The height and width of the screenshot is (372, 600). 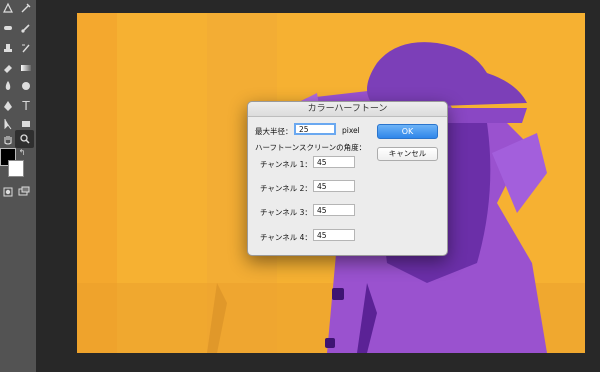 I want to click on channel-1-label: チャンネル 1：, so click(x=286, y=164).